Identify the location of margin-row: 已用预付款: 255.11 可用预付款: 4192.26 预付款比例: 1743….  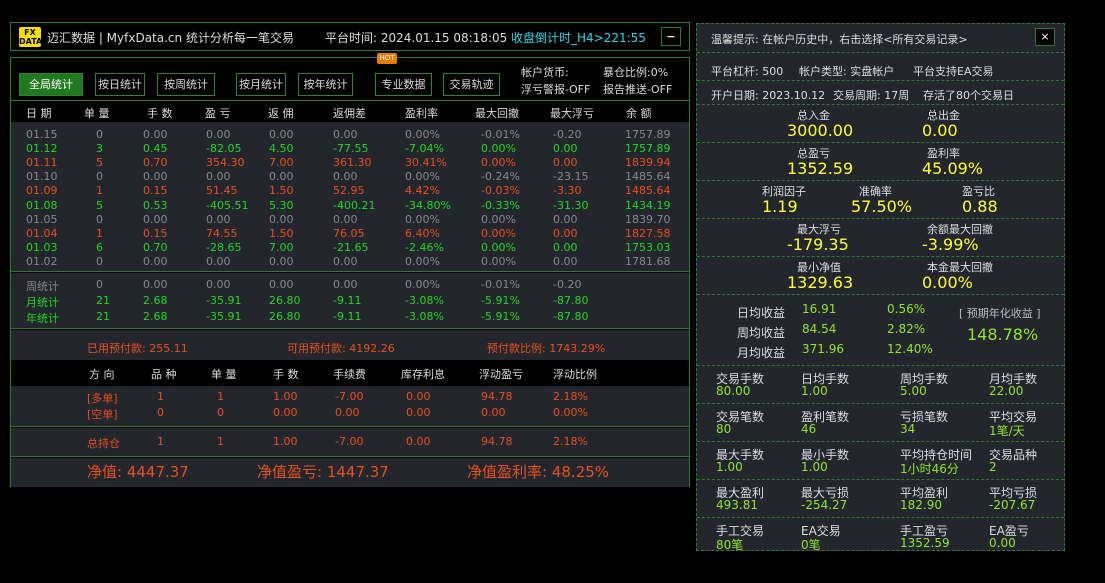
(350, 345).